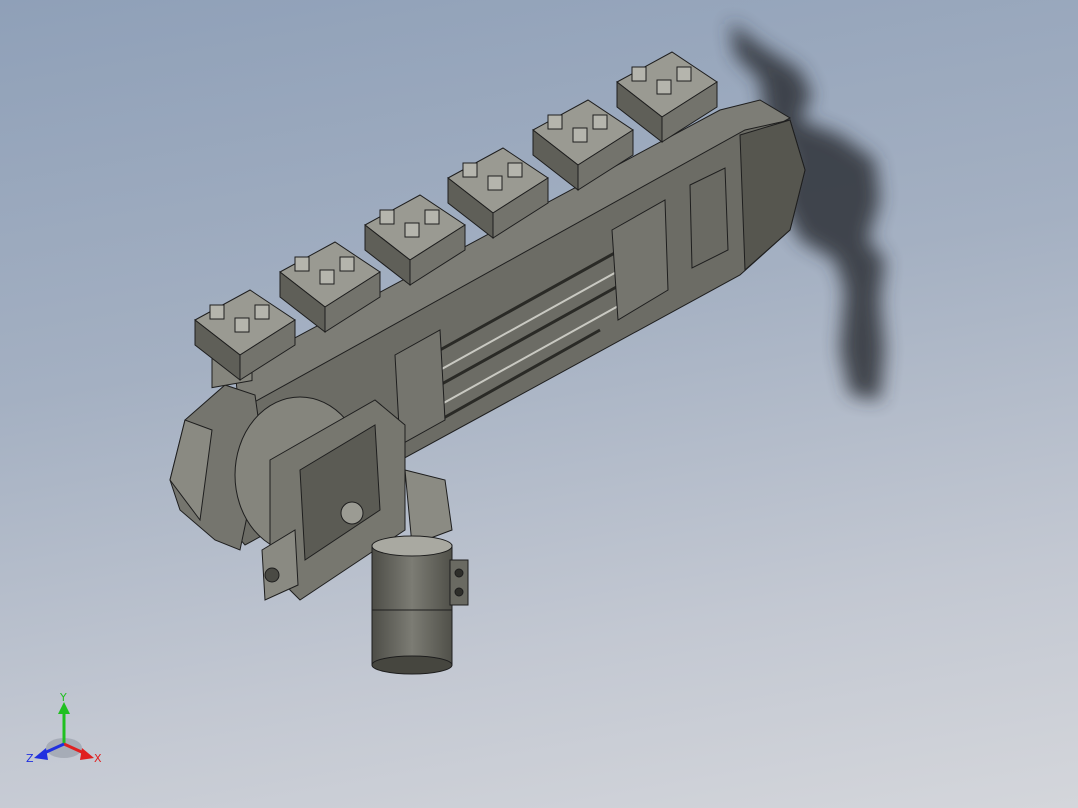  I want to click on y-axis-label: Y, so click(63, 698).